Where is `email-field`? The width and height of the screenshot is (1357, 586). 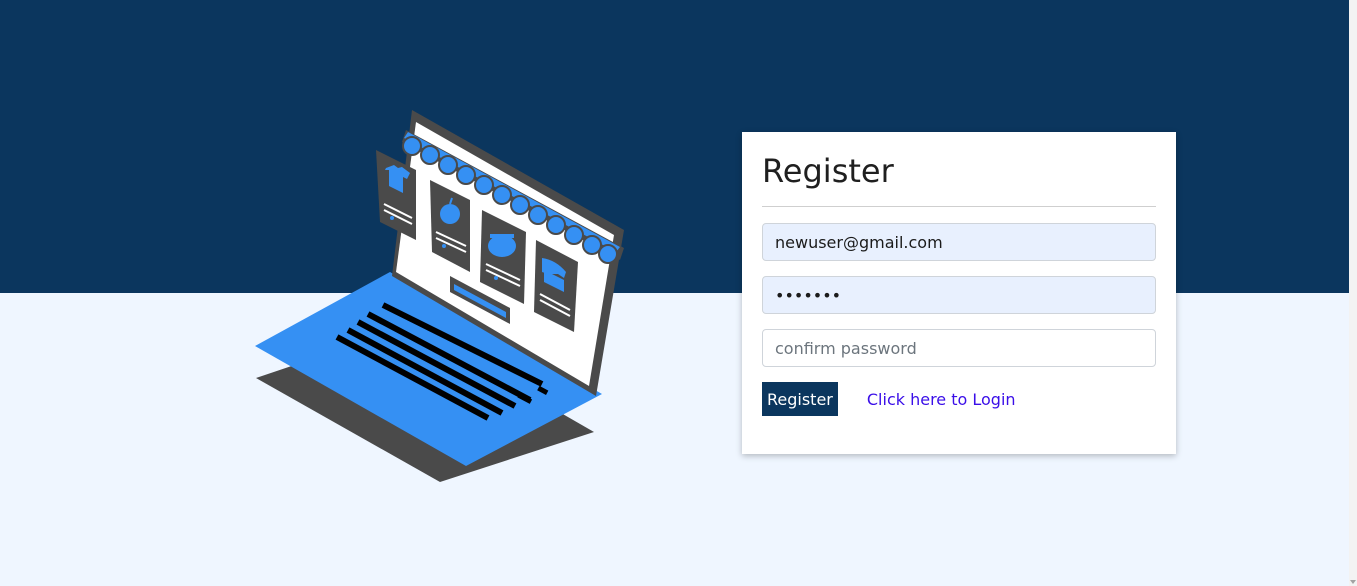
email-field is located at coordinates (959, 242).